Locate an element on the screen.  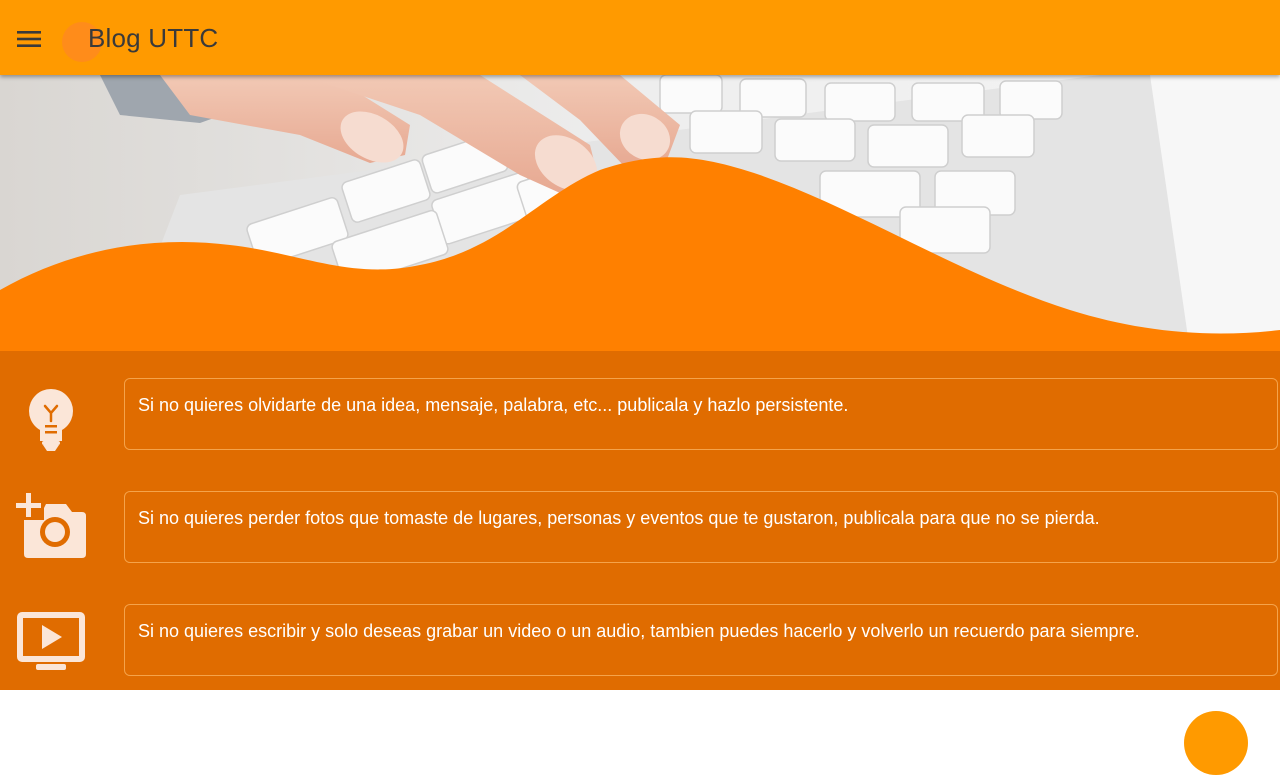
add-photo-icon is located at coordinates (51, 529).